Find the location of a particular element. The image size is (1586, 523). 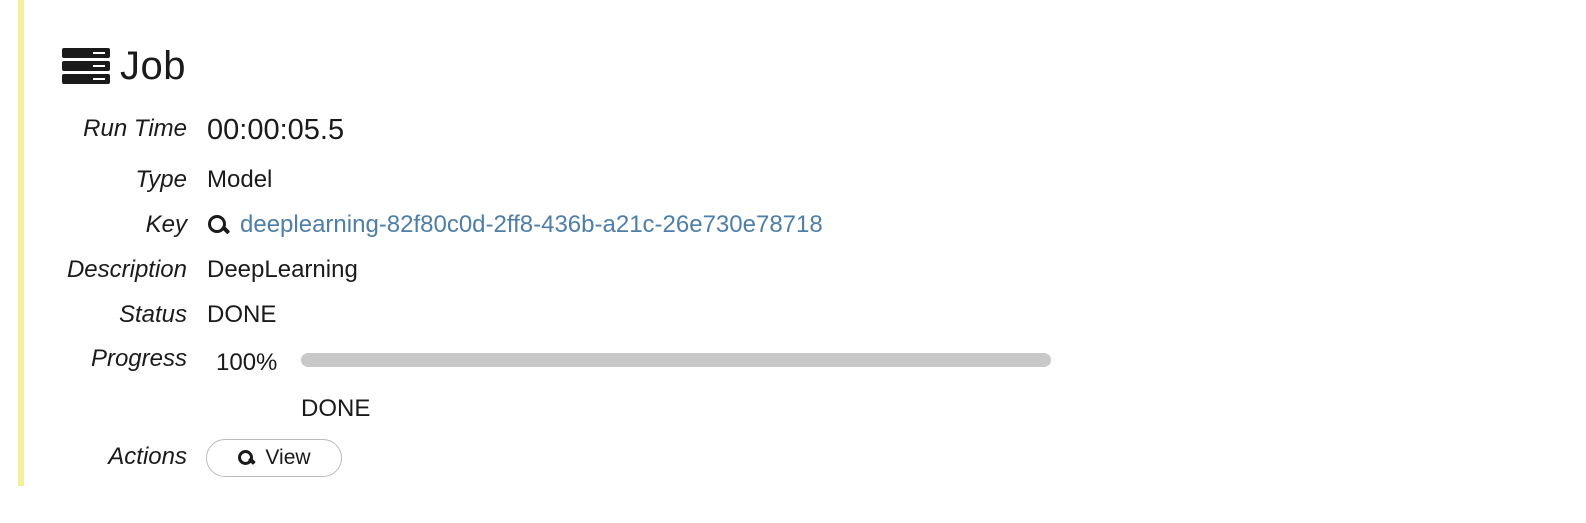

server-icon is located at coordinates (86, 66).